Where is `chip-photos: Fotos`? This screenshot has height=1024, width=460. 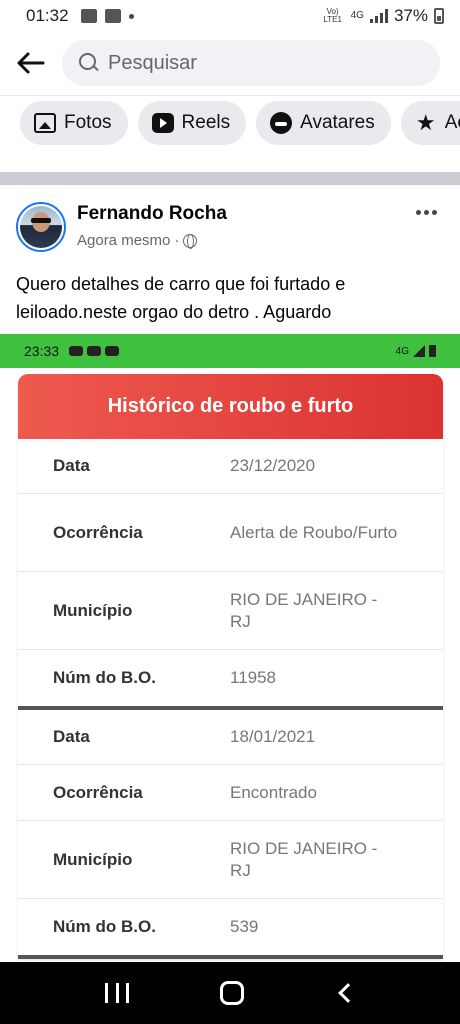 chip-photos: Fotos is located at coordinates (74, 123).